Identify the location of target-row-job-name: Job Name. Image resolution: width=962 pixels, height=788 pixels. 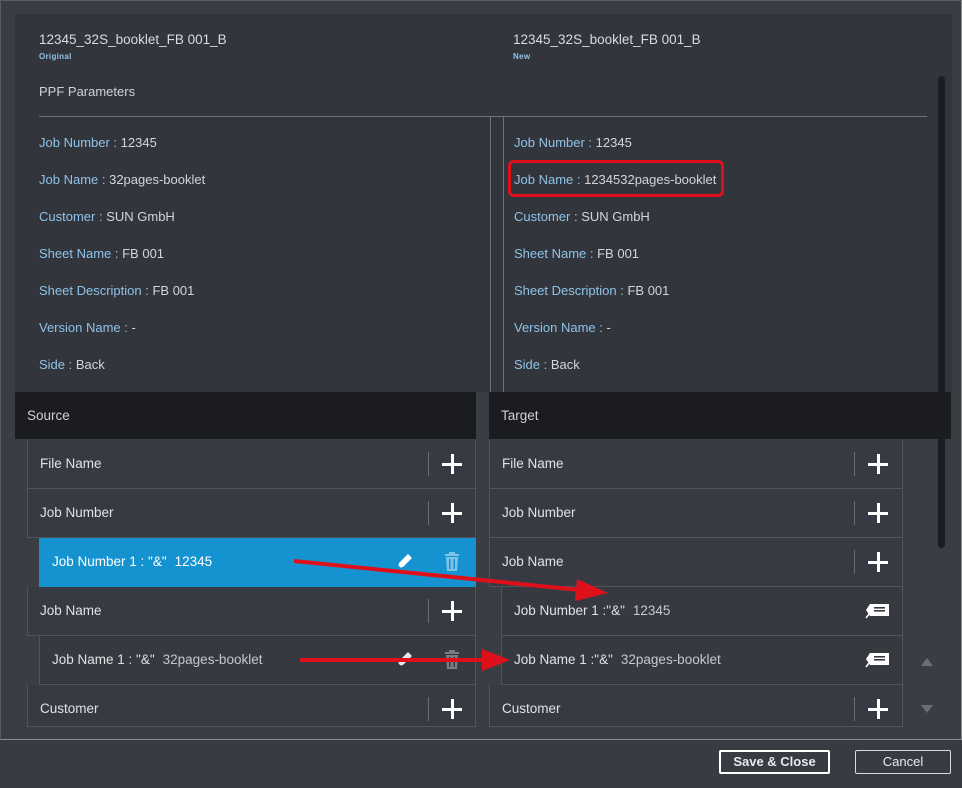
(696, 562).